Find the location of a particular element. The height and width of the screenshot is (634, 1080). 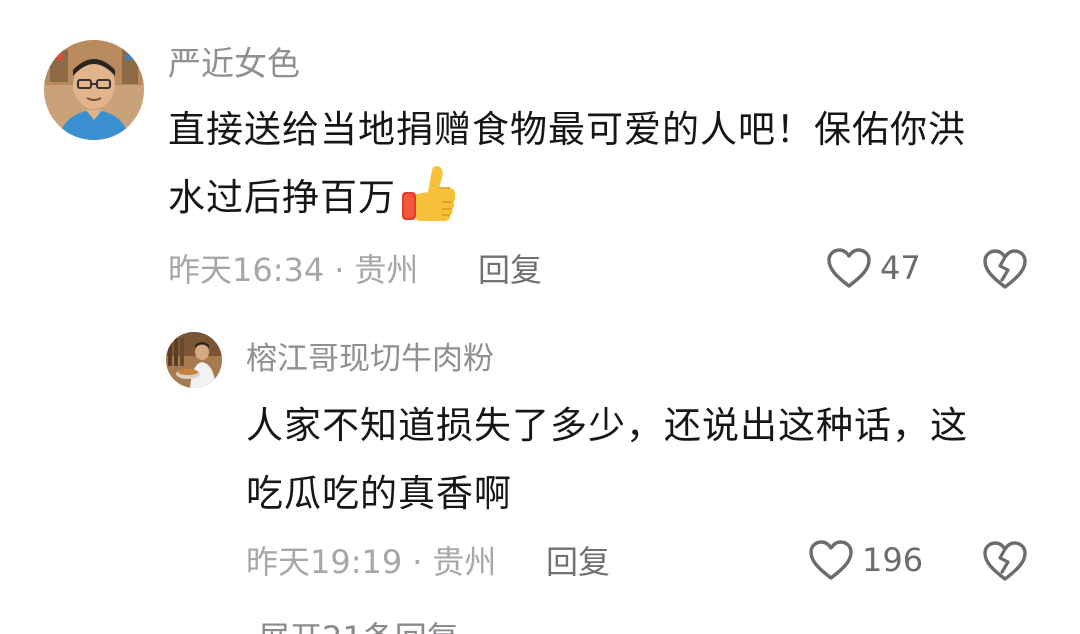

reply-avatar-image is located at coordinates (194, 360).